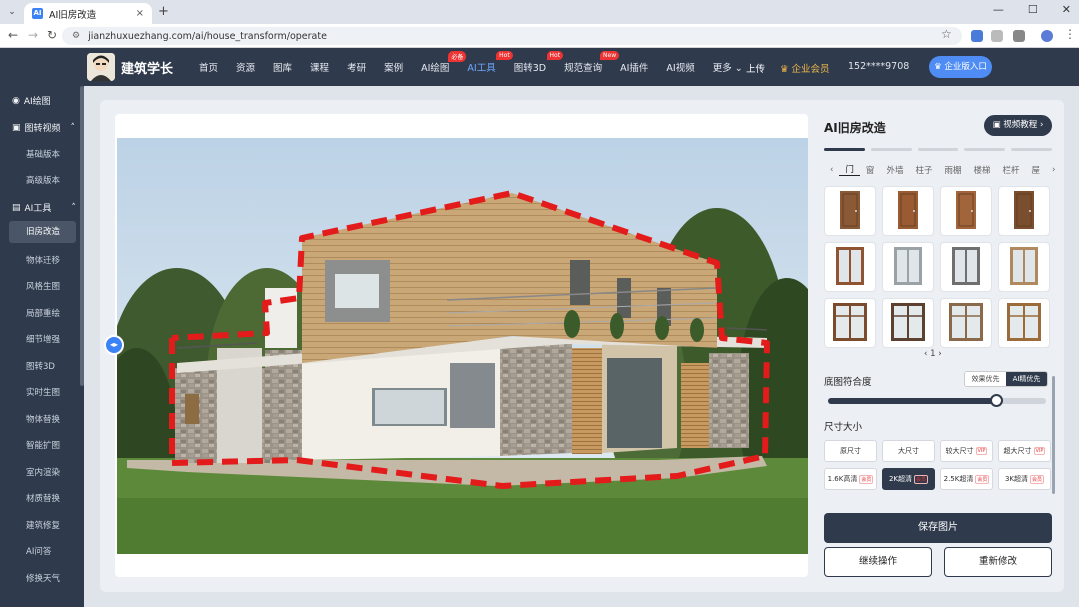 The image size is (1079, 607). I want to click on category-tab: 栏杆, so click(1011, 170).